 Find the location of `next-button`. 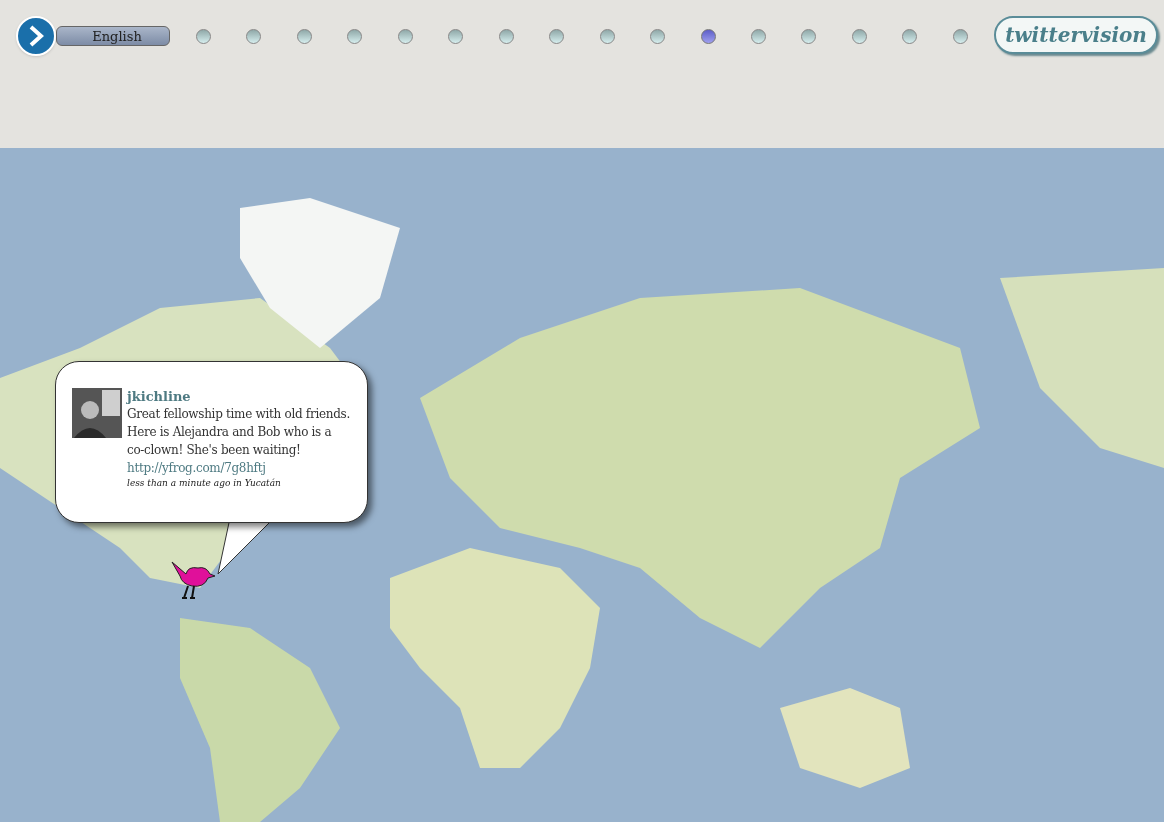

next-button is located at coordinates (36, 36).